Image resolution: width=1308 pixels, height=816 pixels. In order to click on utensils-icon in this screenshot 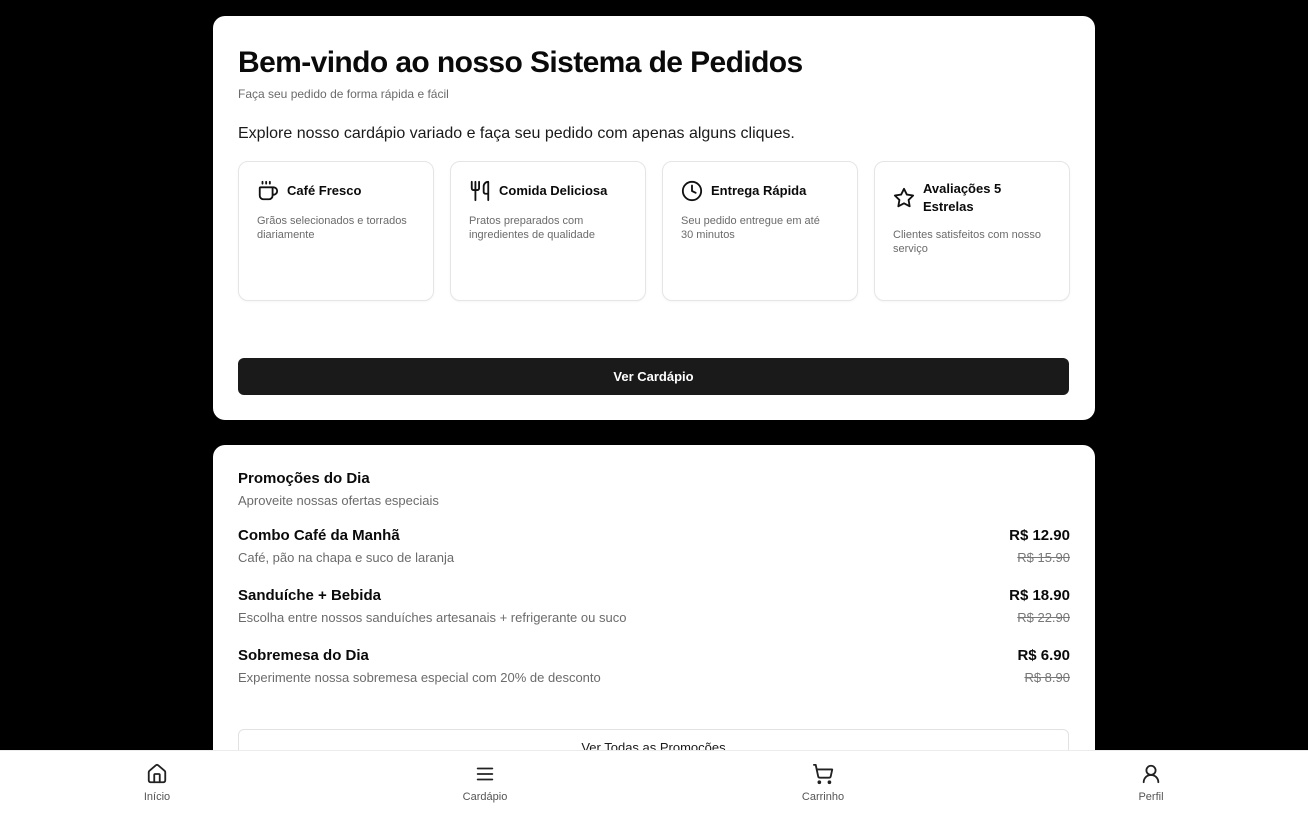, I will do `click(480, 191)`.